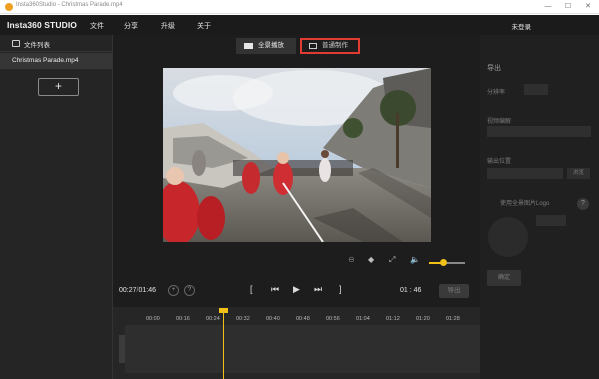 This screenshot has width=599, height=379. I want to click on time-display: 00:27/01:46, so click(137, 290).